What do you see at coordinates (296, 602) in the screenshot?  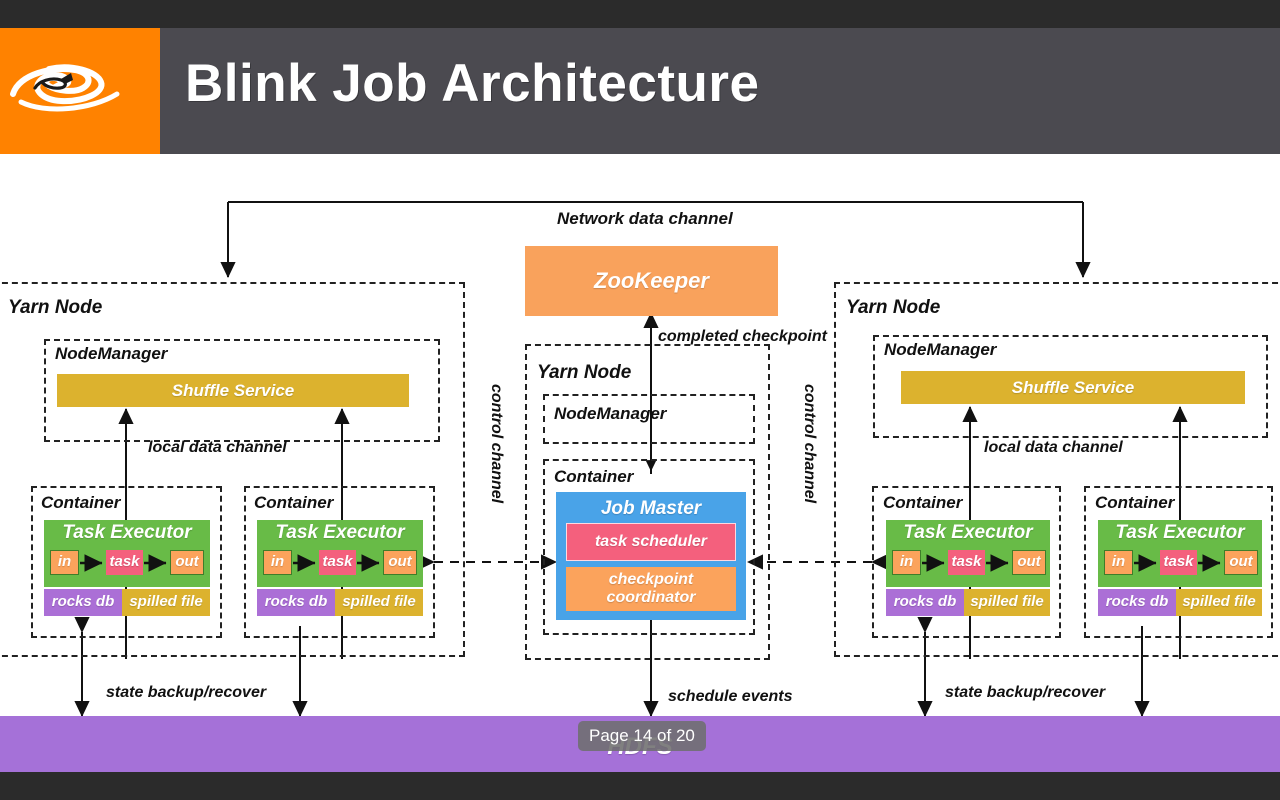 I see `left-container-2-rocks-db: rocks db` at bounding box center [296, 602].